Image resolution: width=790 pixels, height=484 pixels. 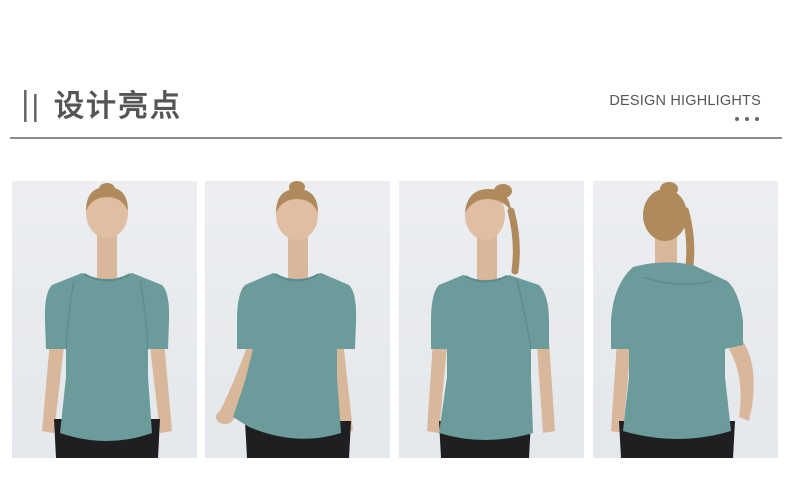 What do you see at coordinates (685, 319) in the screenshot?
I see `product-photo-back` at bounding box center [685, 319].